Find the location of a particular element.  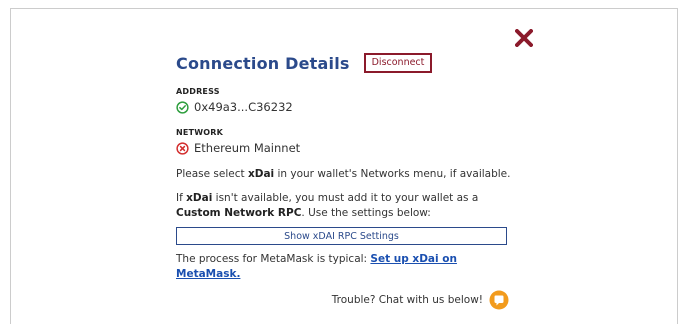

network-value: Ethereum Mainnet is located at coordinates (247, 148).